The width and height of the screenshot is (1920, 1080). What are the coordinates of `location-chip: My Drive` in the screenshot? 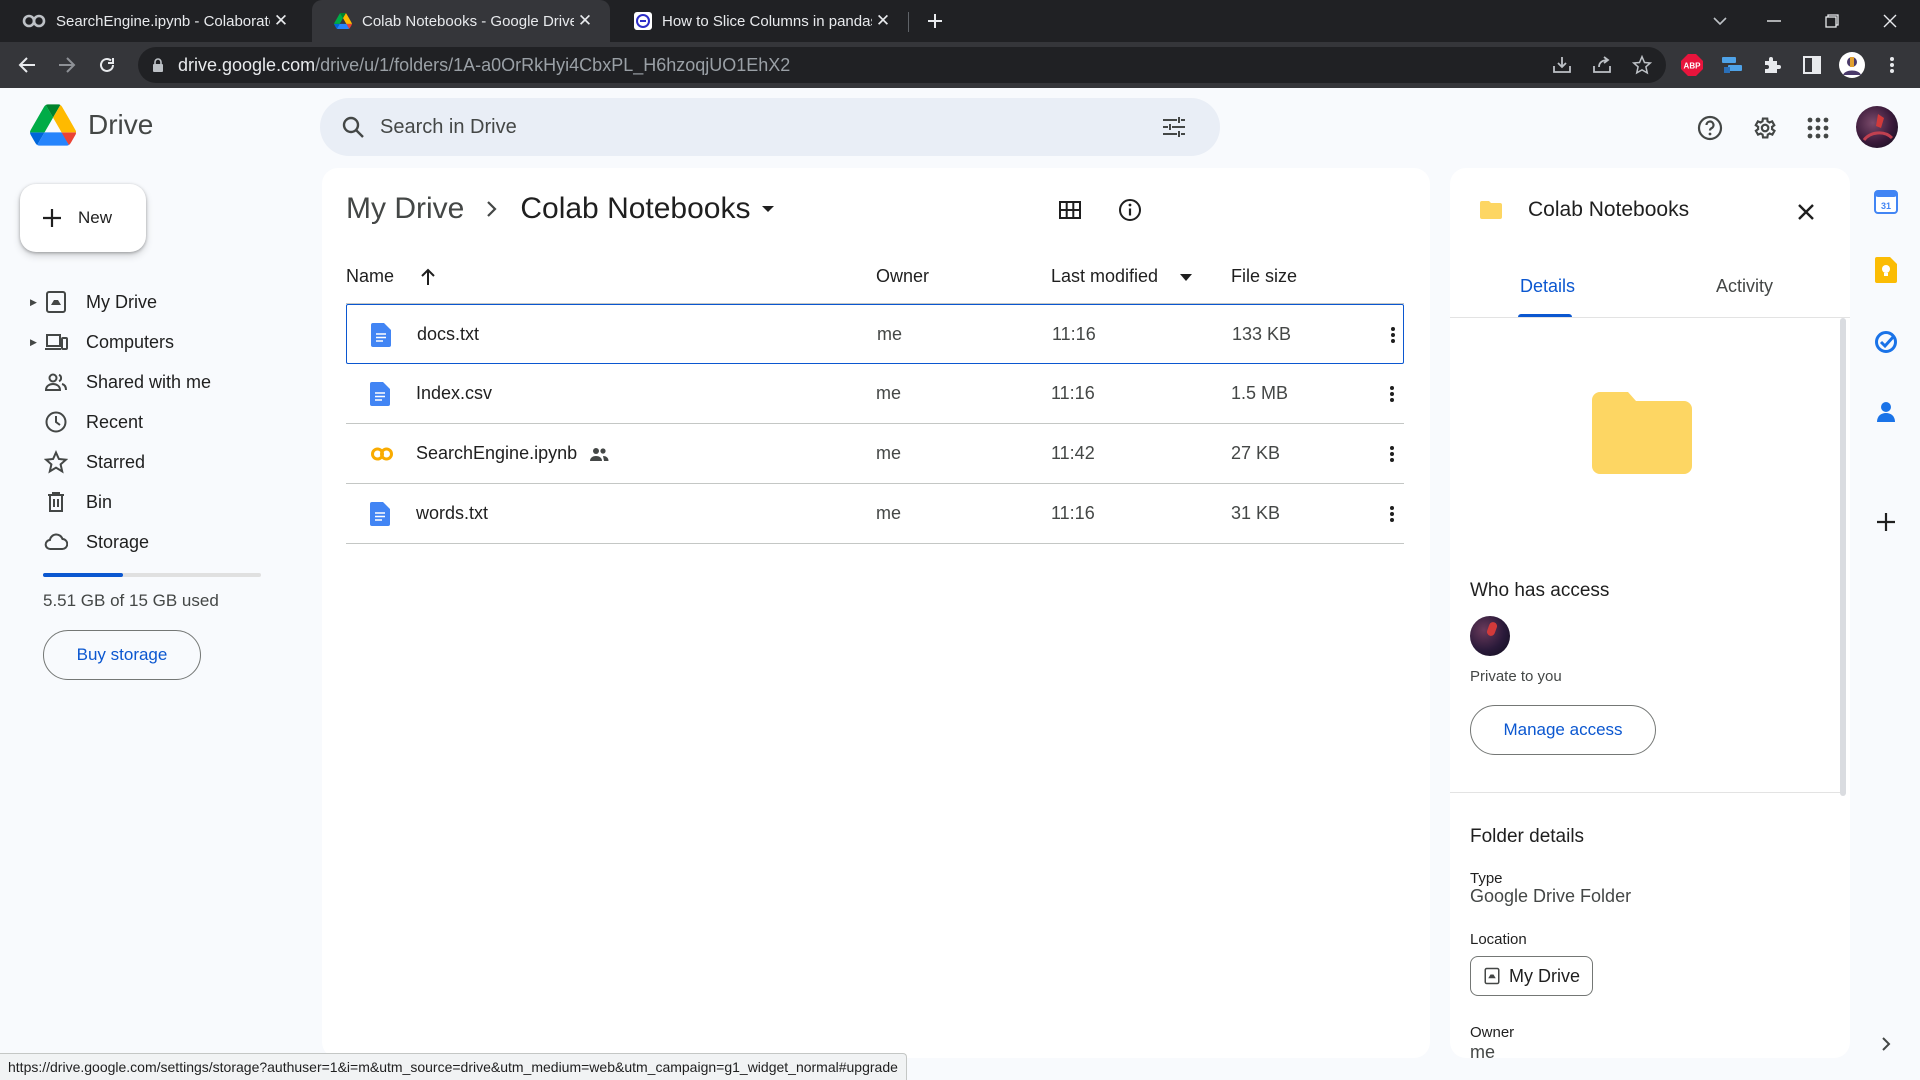 It's located at (1531, 976).